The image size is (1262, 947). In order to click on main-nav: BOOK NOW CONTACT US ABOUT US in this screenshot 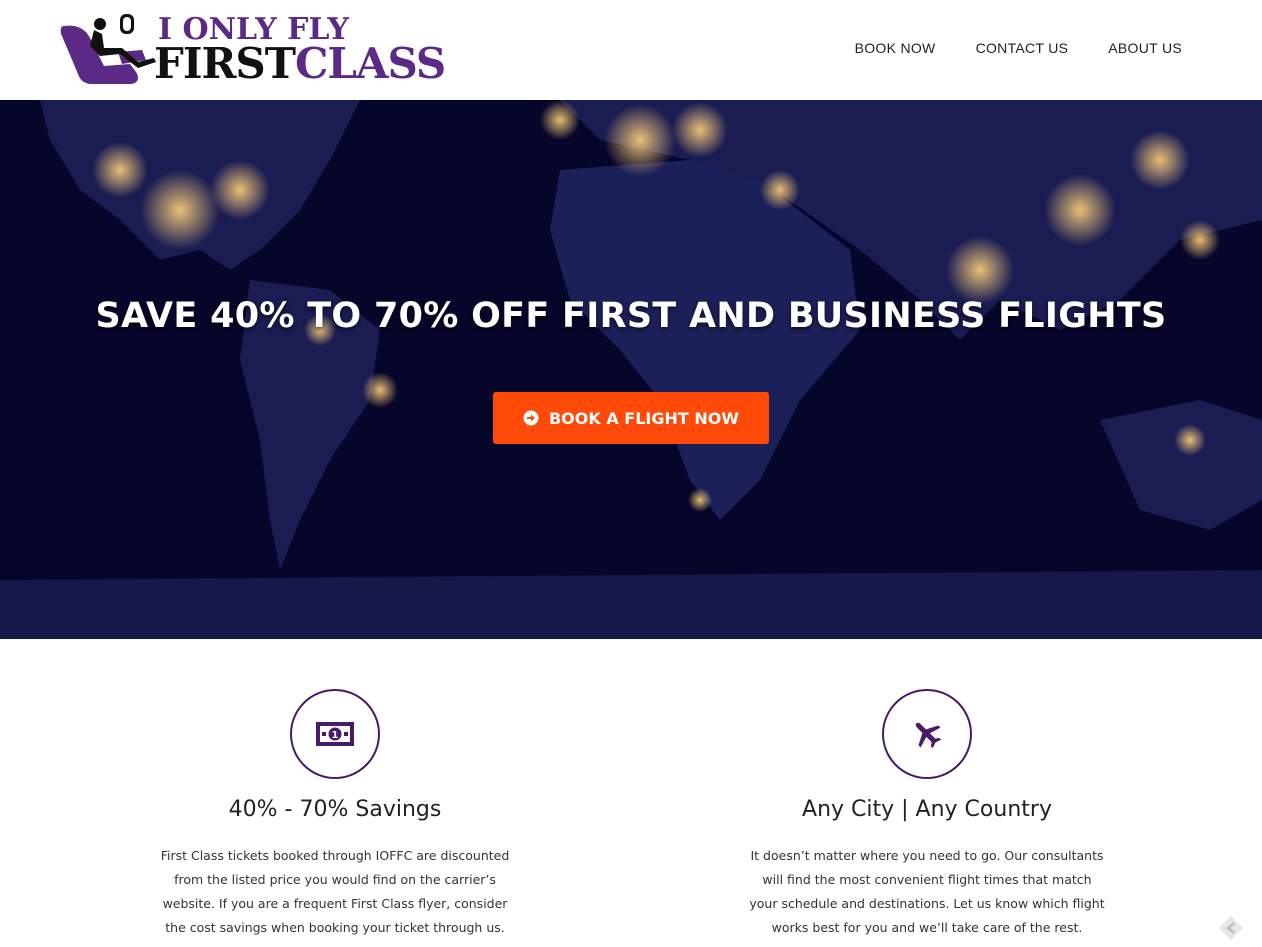, I will do `click(1018, 48)`.